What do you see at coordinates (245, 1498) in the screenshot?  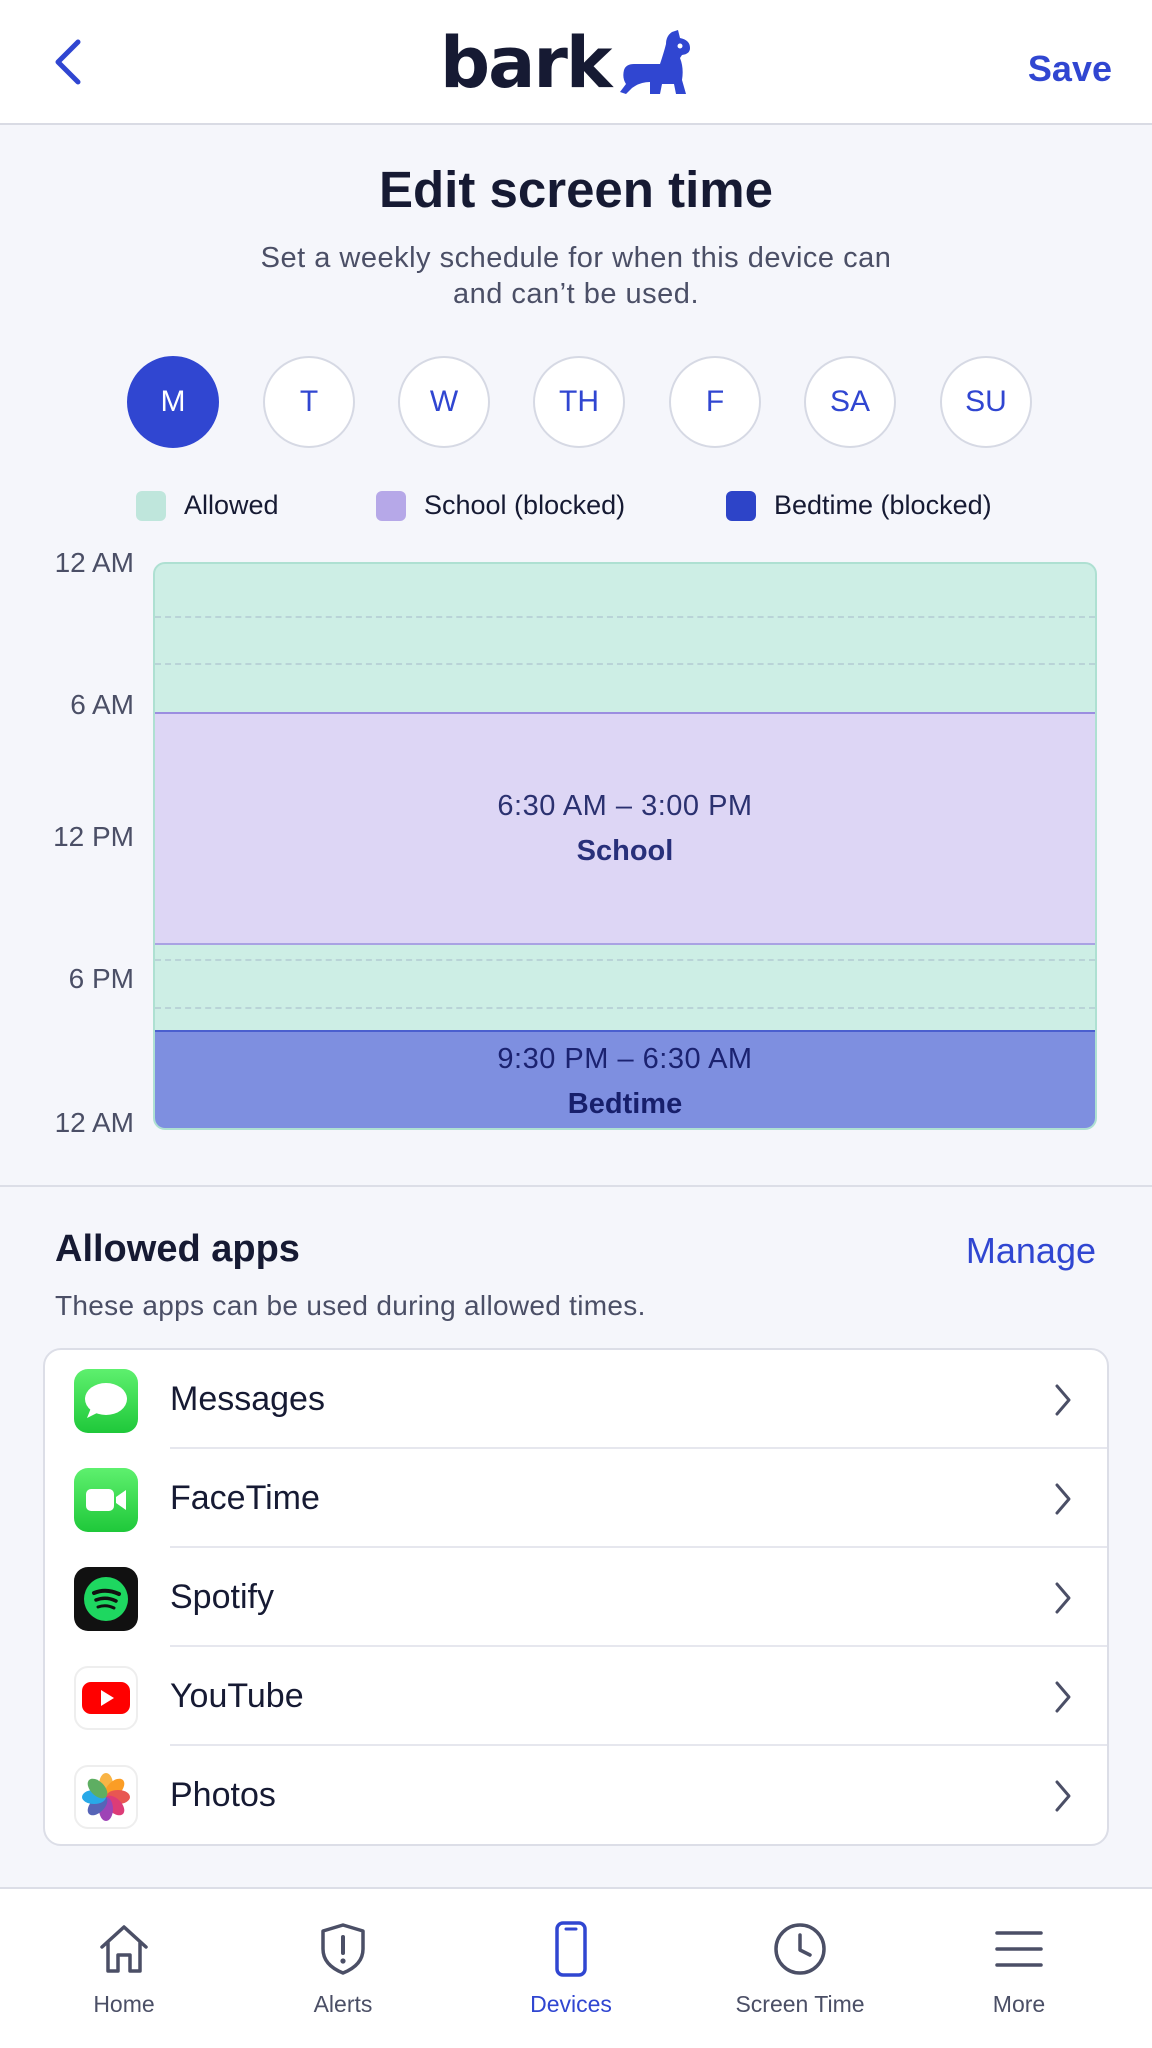 I see `app-name: FaceTime` at bounding box center [245, 1498].